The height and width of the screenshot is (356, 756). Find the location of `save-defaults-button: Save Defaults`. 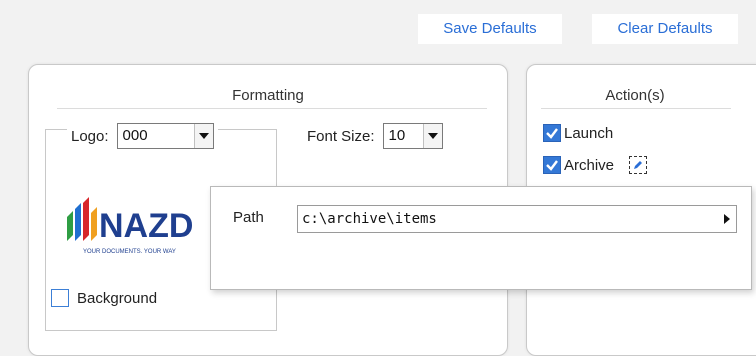

save-defaults-button: Save Defaults is located at coordinates (490, 29).